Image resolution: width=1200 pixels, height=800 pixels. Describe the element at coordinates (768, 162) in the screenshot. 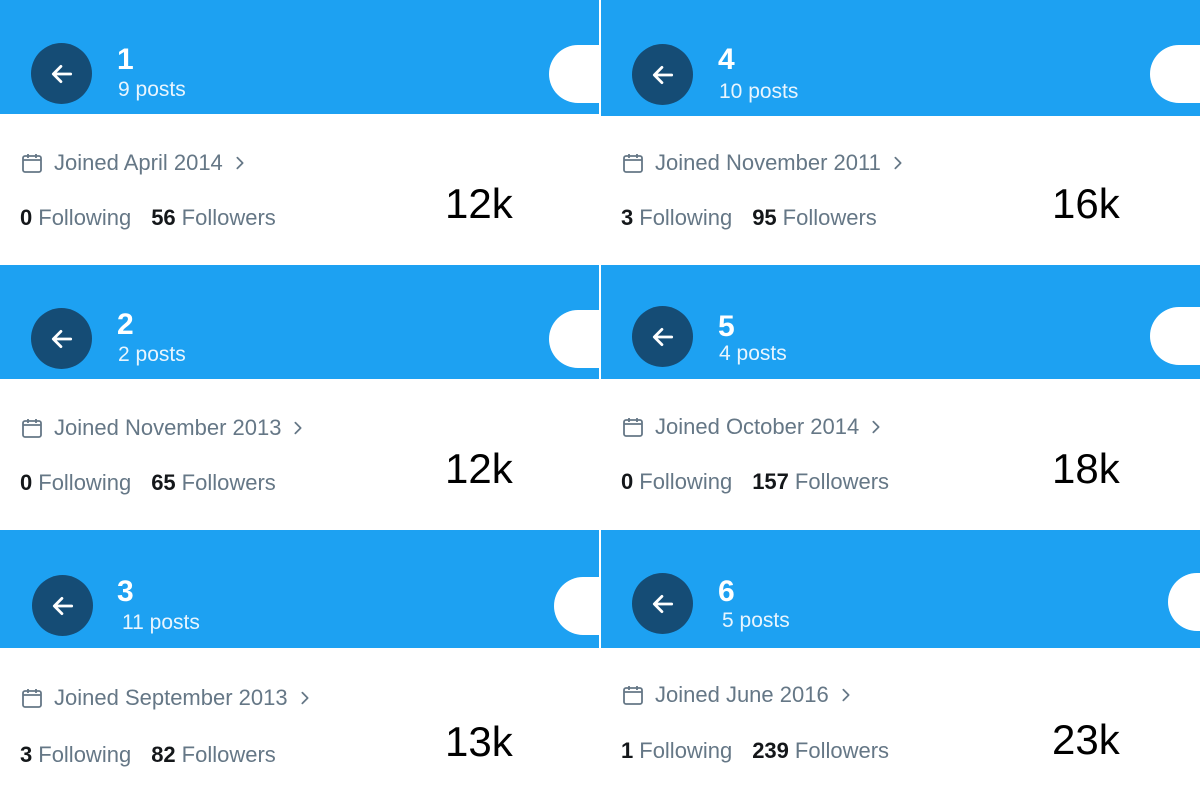

I see `joined-date: Joined November 2011` at that location.